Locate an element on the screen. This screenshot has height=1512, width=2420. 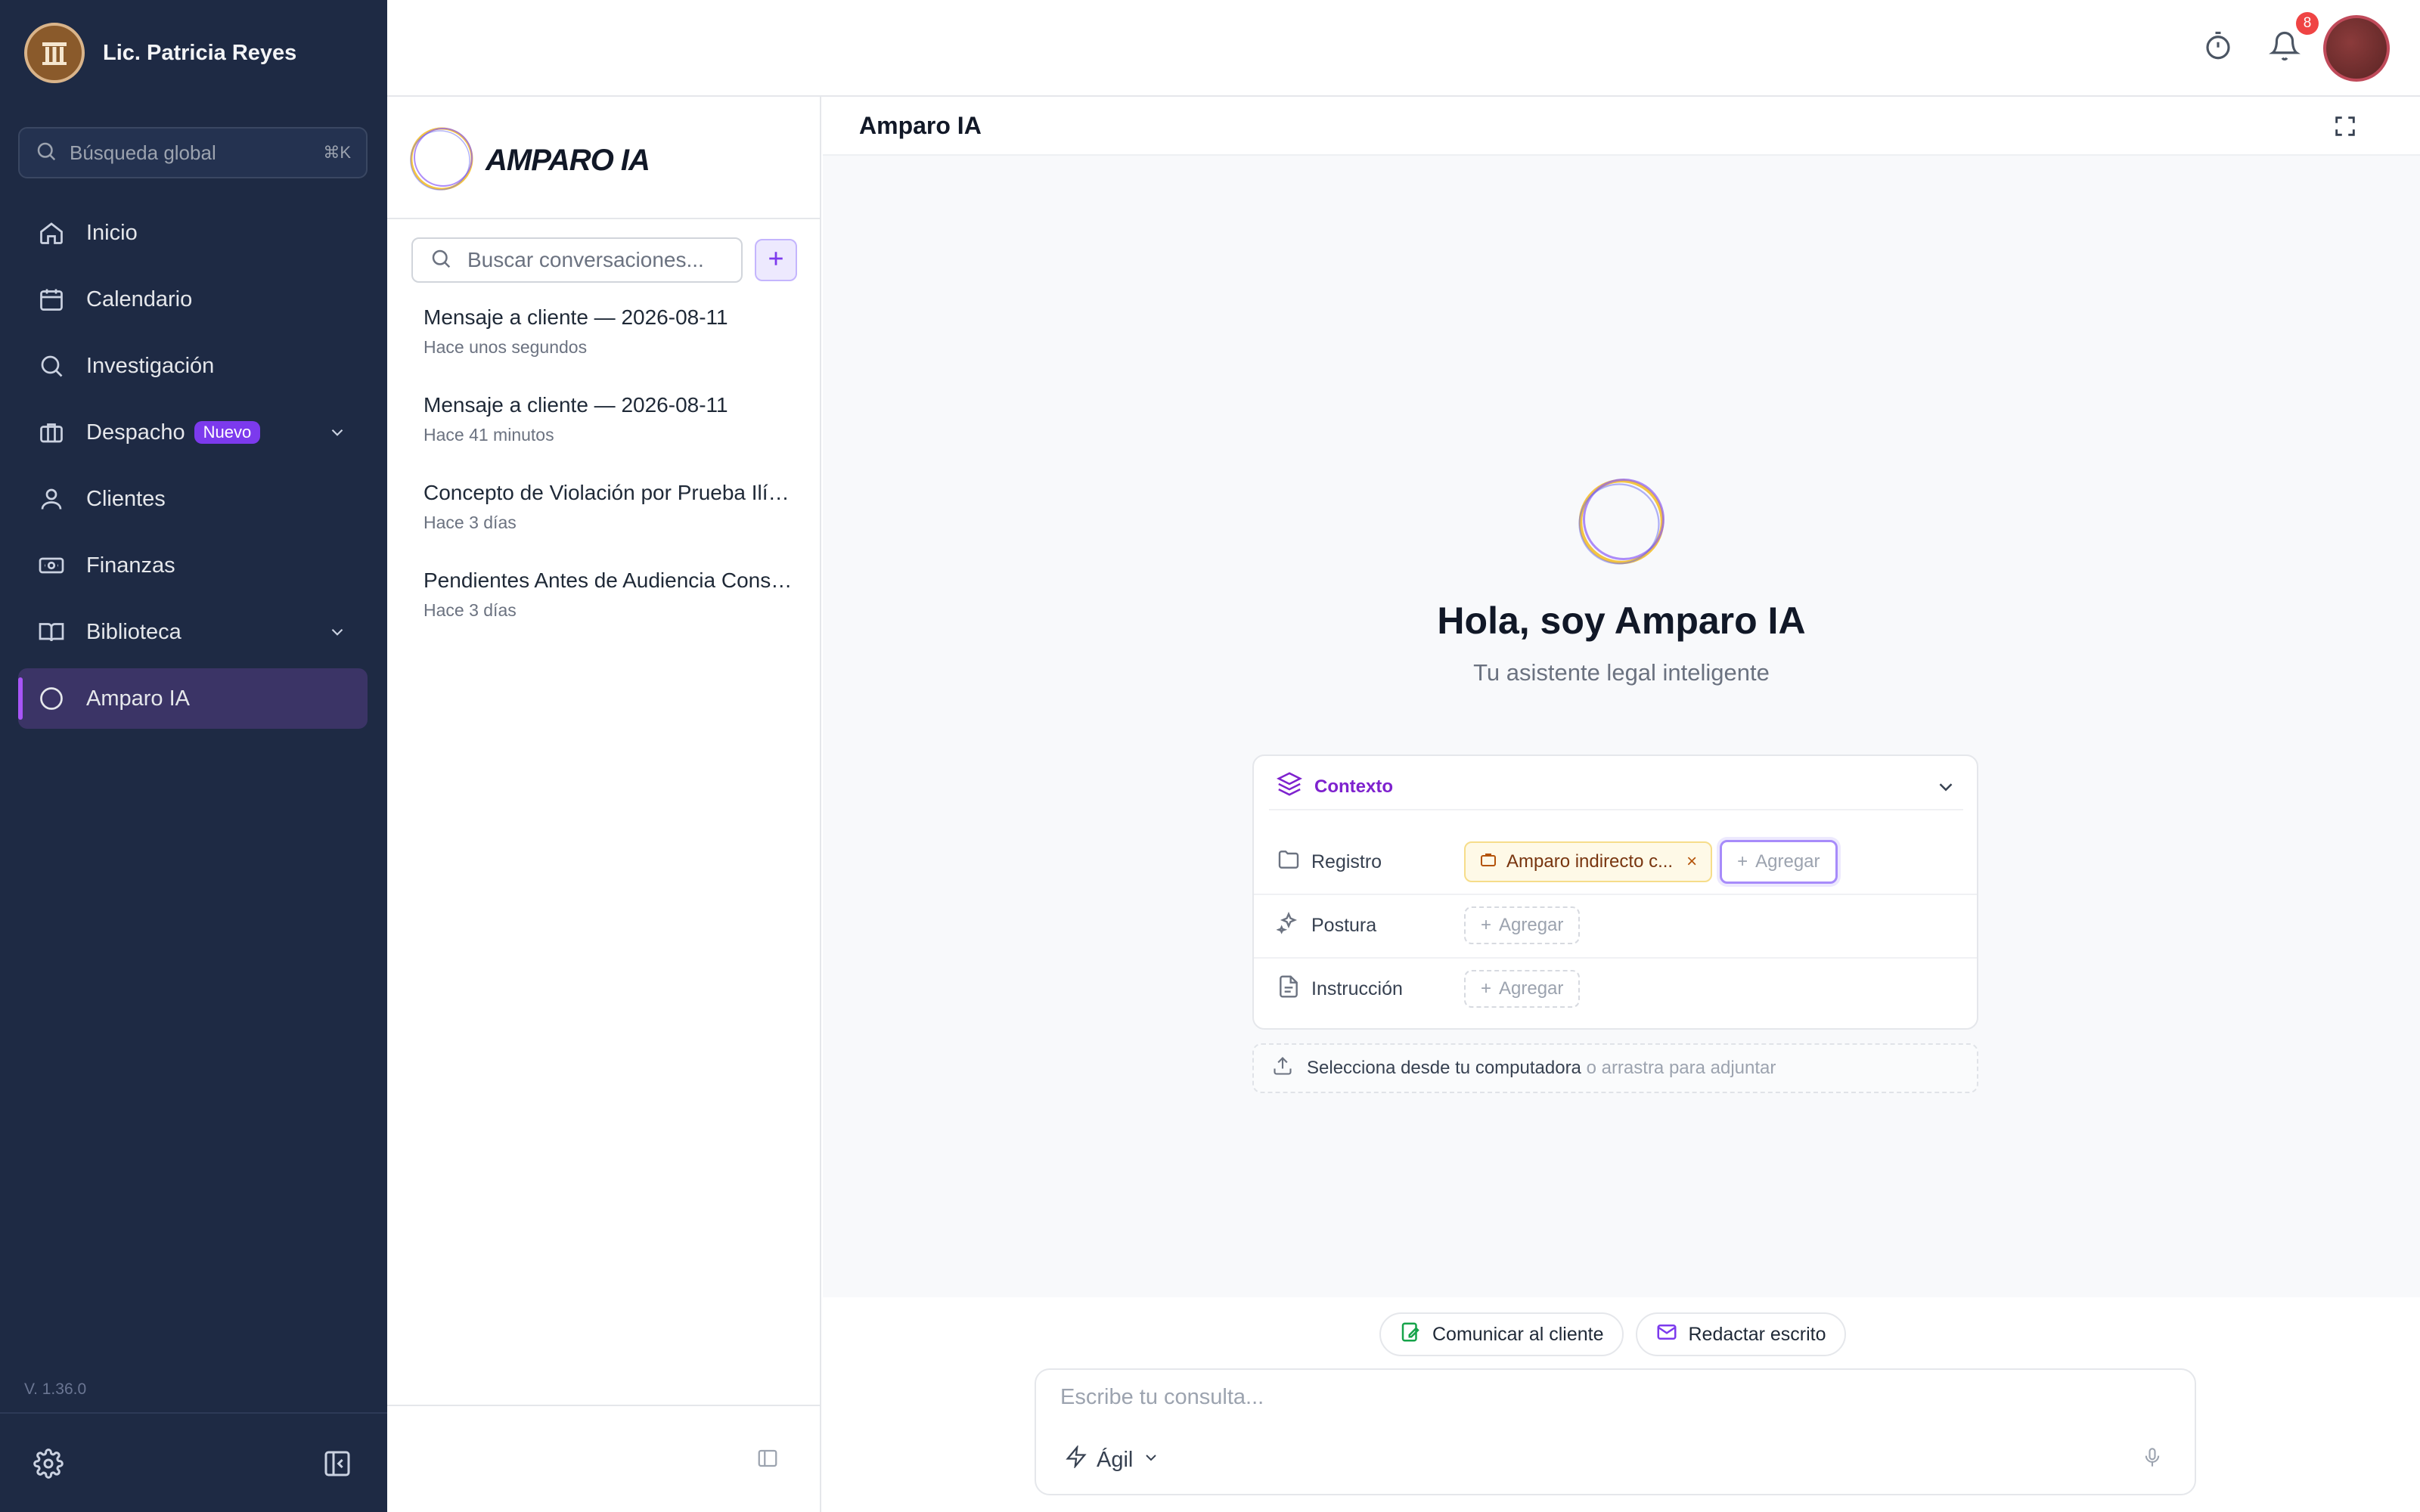
context-row-label: Postura is located at coordinates (1344, 925).